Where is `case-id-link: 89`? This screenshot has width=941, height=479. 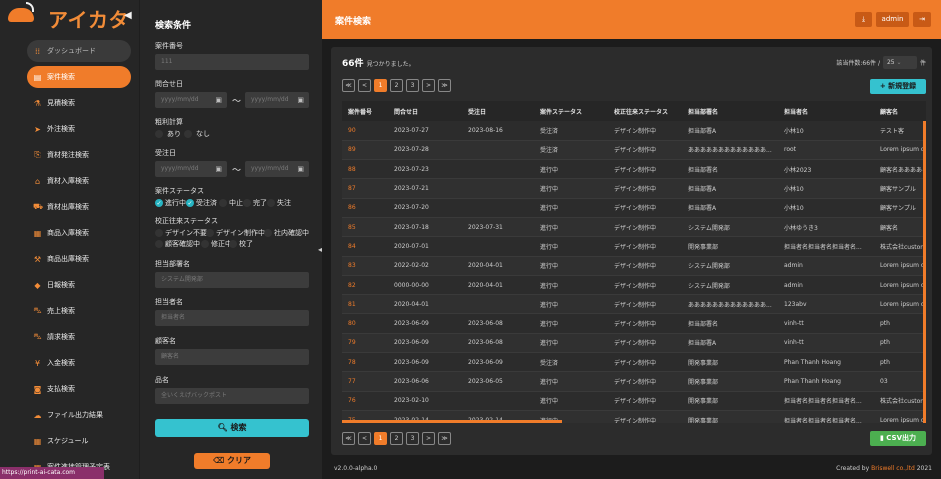 case-id-link: 89 is located at coordinates (365, 150).